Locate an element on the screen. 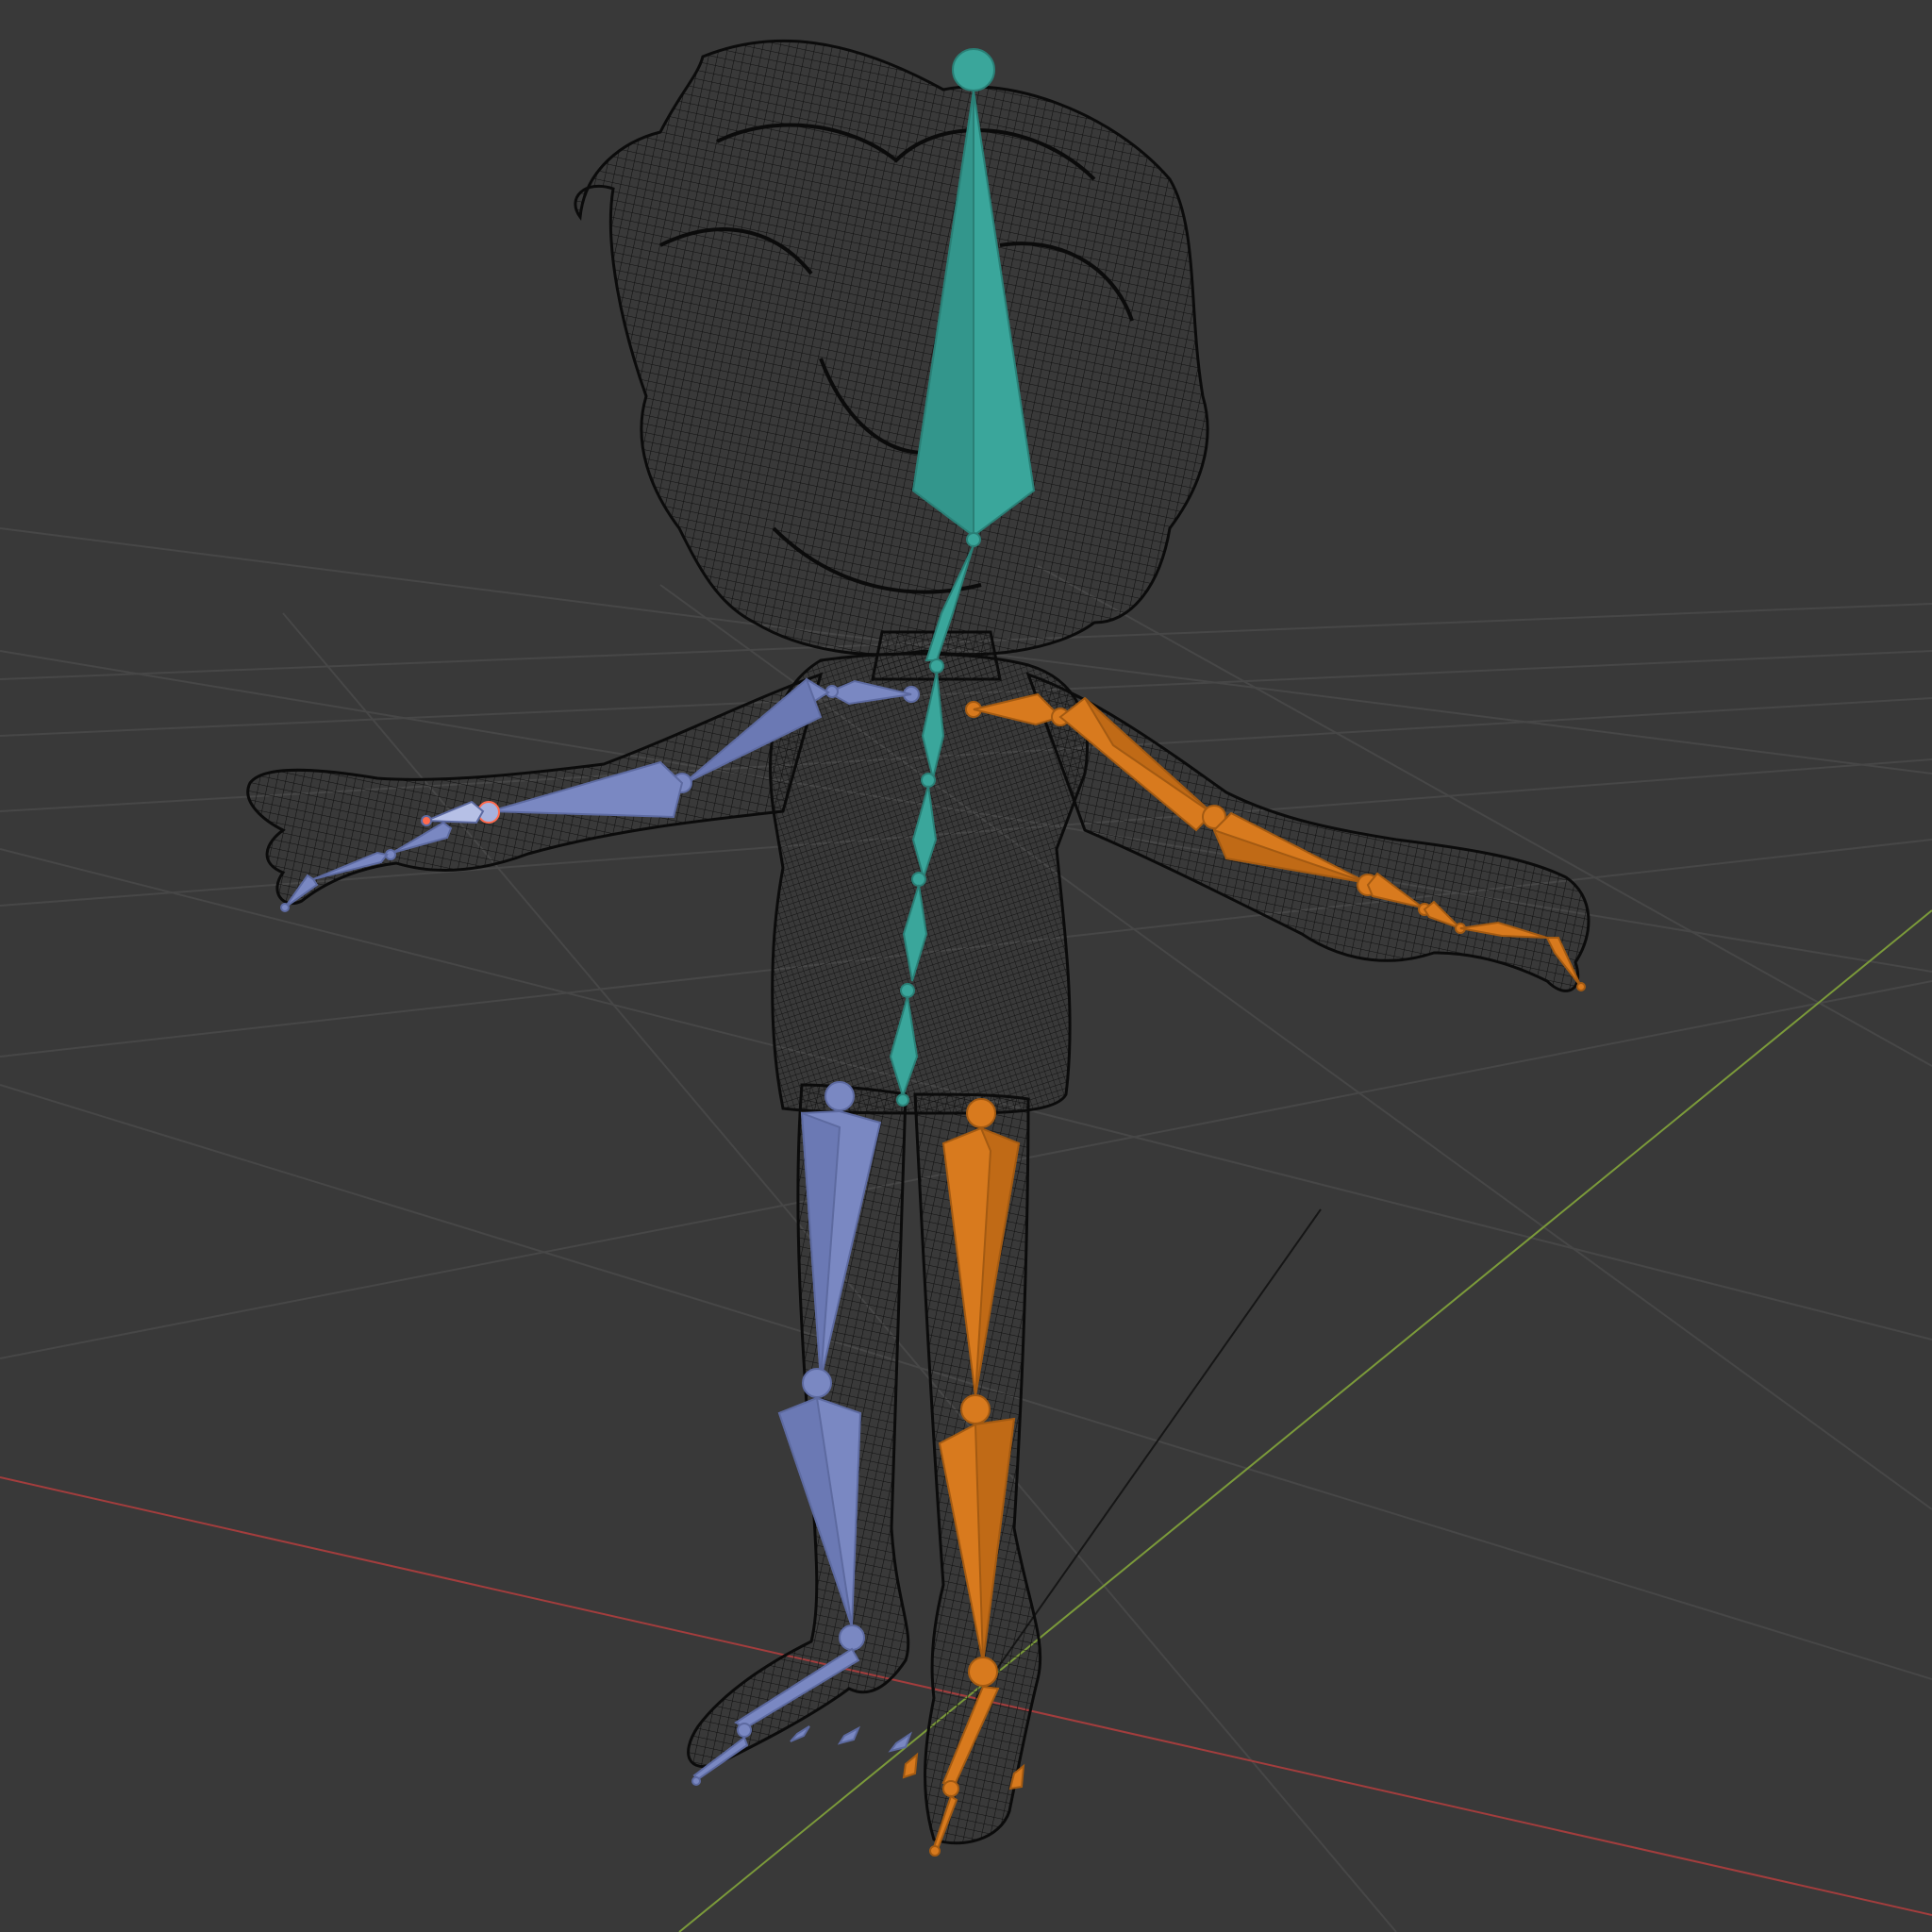  bone-joint-knee-r is located at coordinates (976, 1409).